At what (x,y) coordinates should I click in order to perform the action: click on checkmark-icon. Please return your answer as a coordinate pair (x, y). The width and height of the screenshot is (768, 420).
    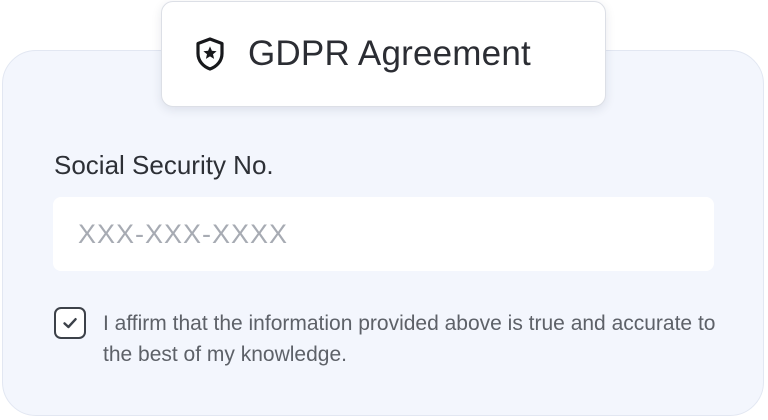
    Looking at the image, I should click on (70, 323).